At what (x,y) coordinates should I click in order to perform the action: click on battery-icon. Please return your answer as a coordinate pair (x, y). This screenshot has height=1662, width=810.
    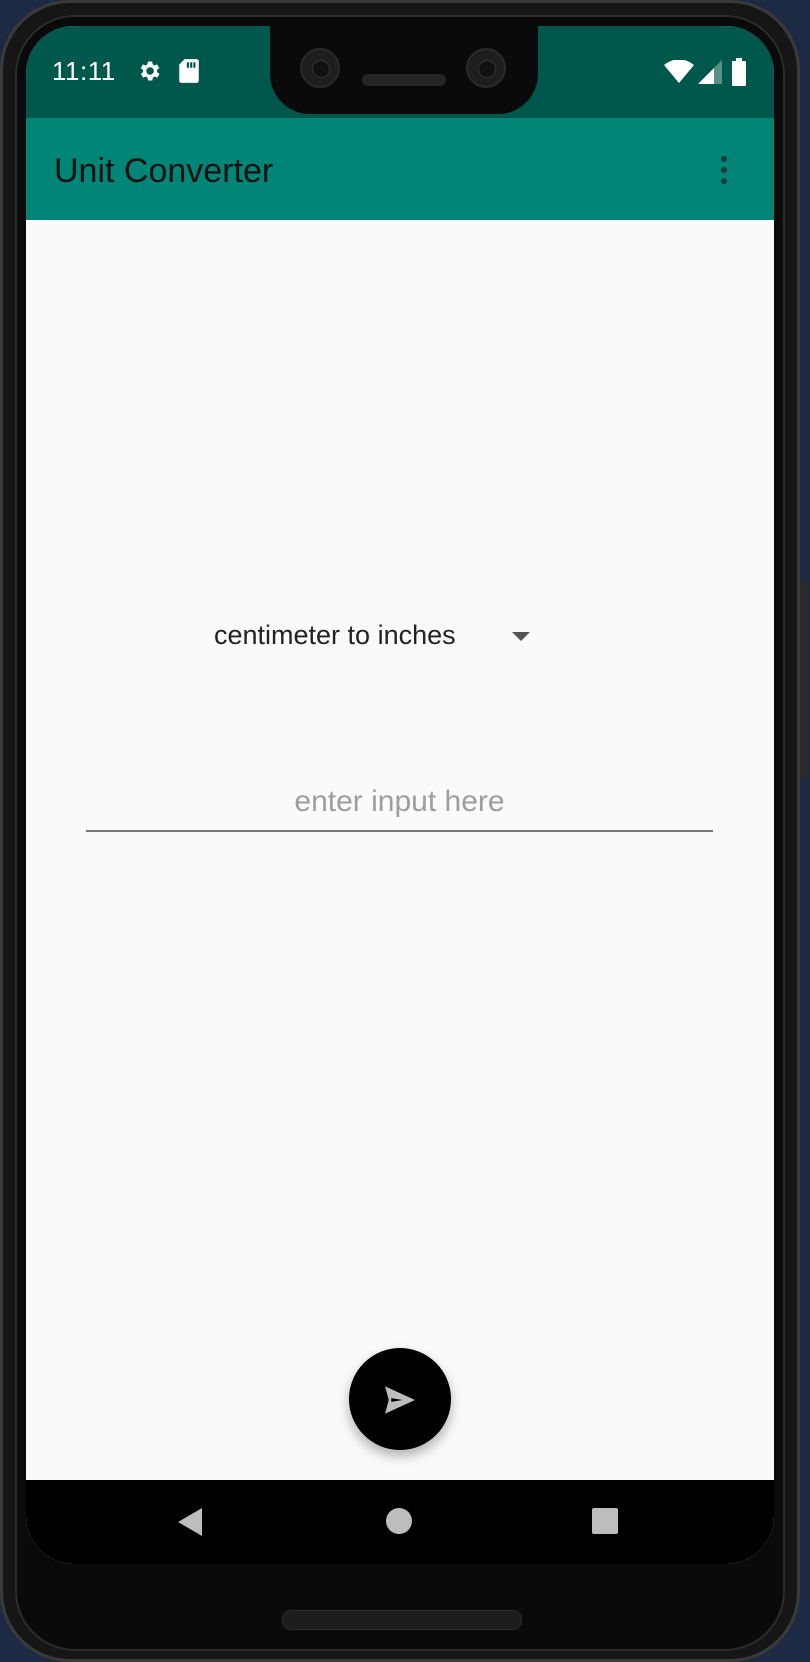
    Looking at the image, I should click on (739, 72).